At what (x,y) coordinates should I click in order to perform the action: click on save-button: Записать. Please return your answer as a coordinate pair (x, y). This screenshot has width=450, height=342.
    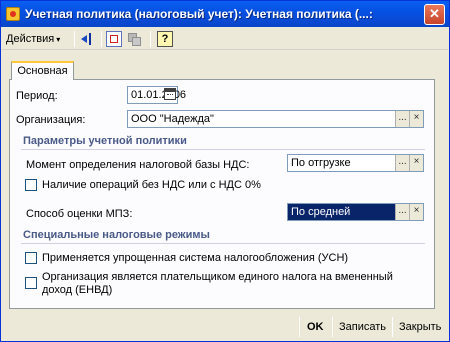
    Looking at the image, I should click on (362, 327).